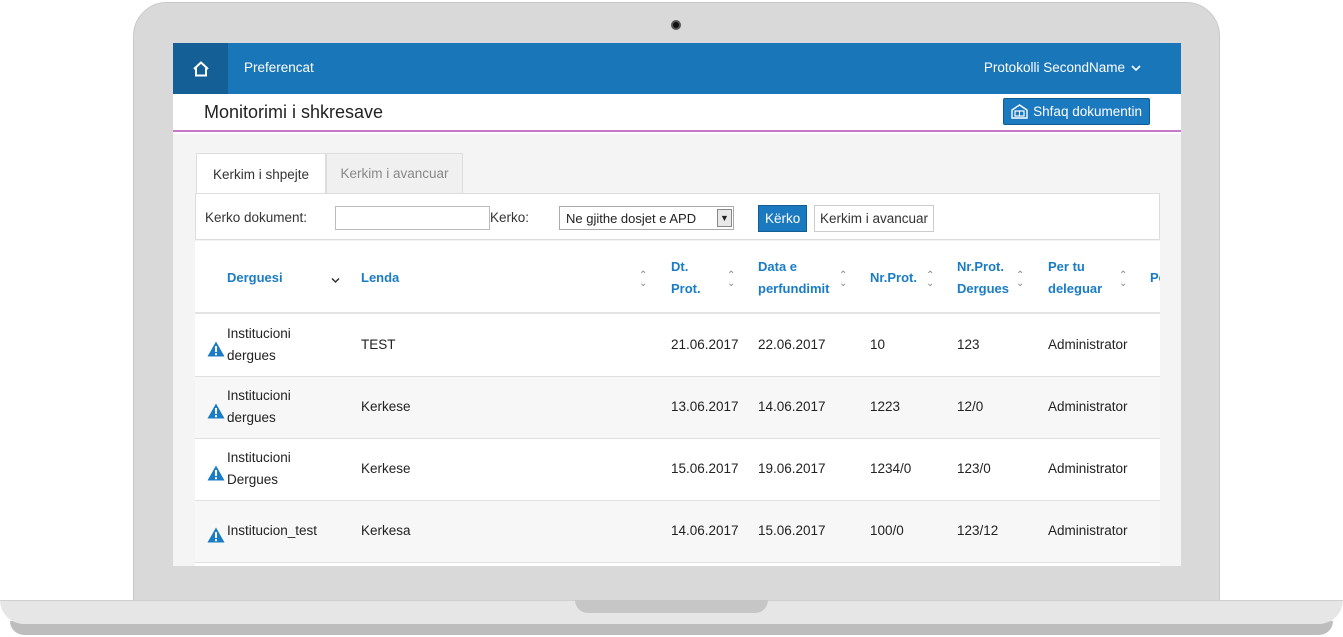 The image size is (1343, 637). What do you see at coordinates (510, 217) in the screenshot?
I see `search-scope-label: Kerko:` at bounding box center [510, 217].